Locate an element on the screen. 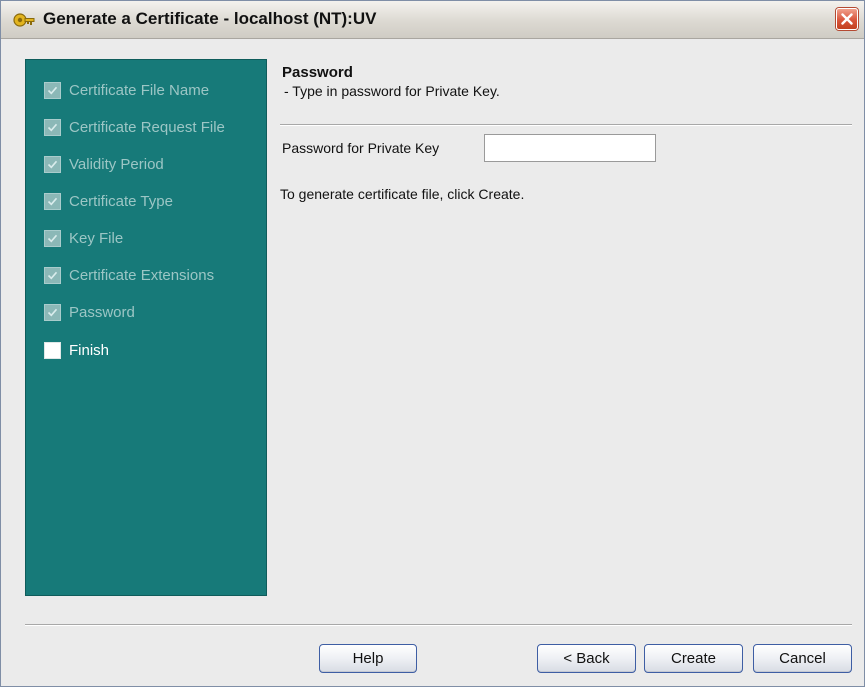 This screenshot has height=689, width=867. step-label: Finish is located at coordinates (89, 350).